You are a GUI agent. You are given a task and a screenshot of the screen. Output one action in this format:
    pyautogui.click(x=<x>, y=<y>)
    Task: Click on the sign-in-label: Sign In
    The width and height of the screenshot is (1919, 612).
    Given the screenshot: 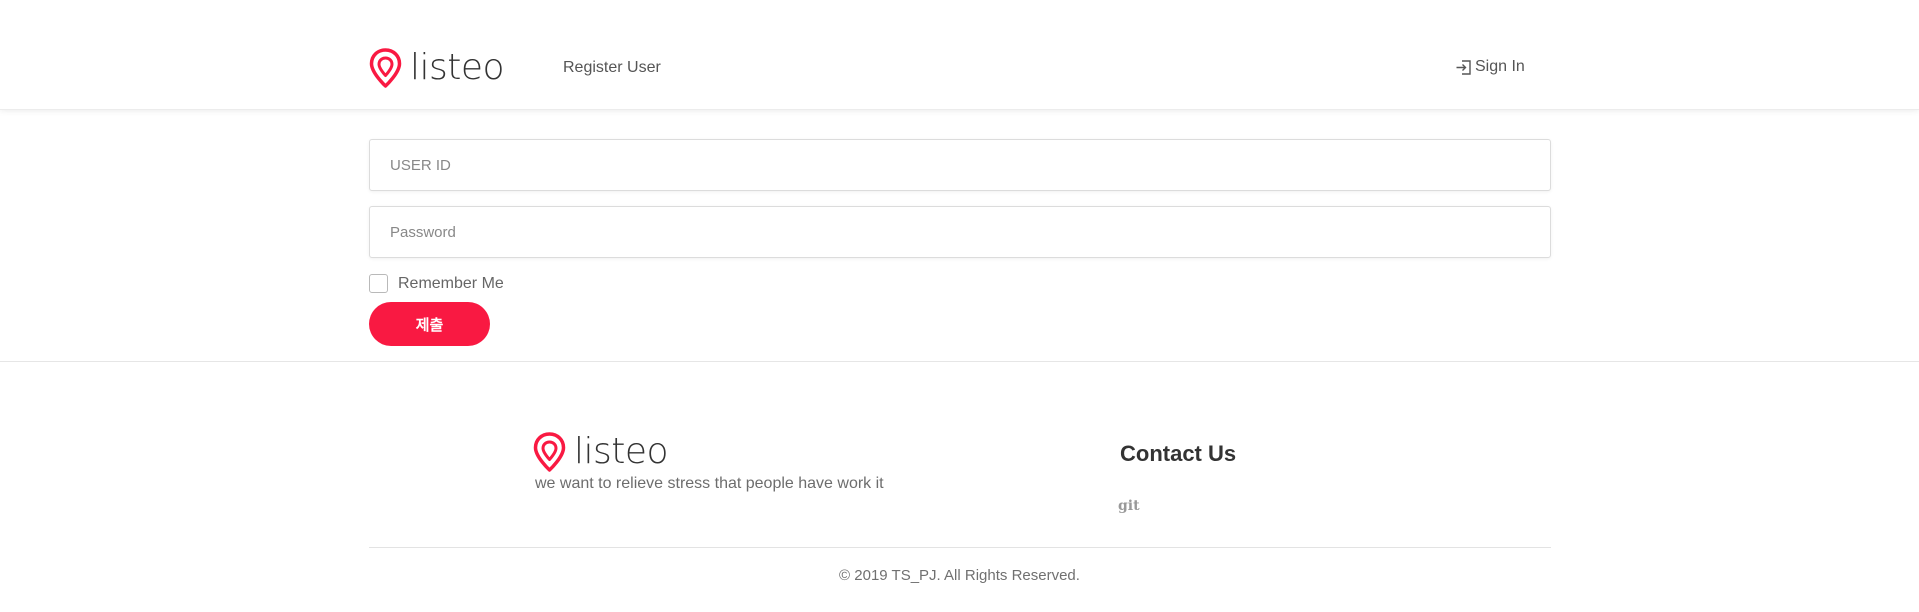 What is the action you would take?
    pyautogui.click(x=1500, y=66)
    